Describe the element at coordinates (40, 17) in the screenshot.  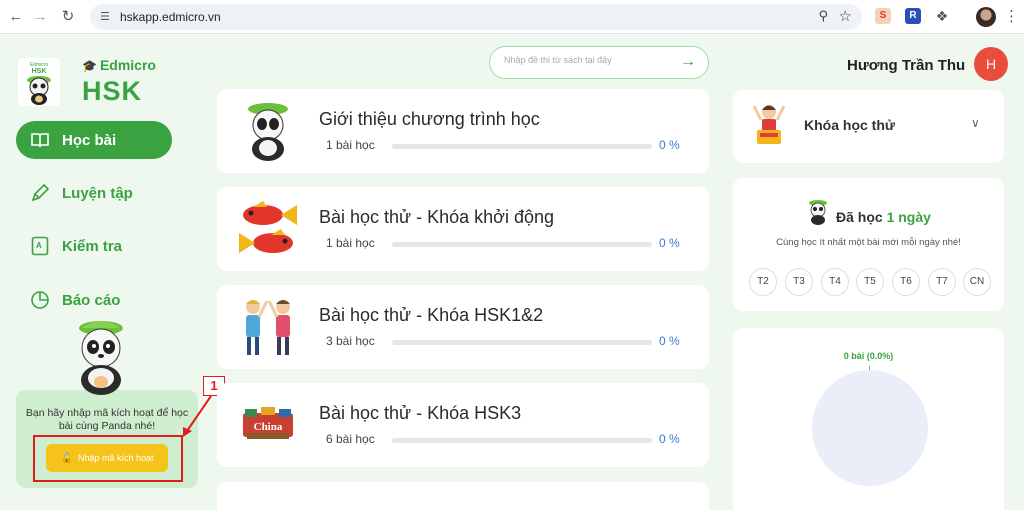
I see `forward-icon: →` at that location.